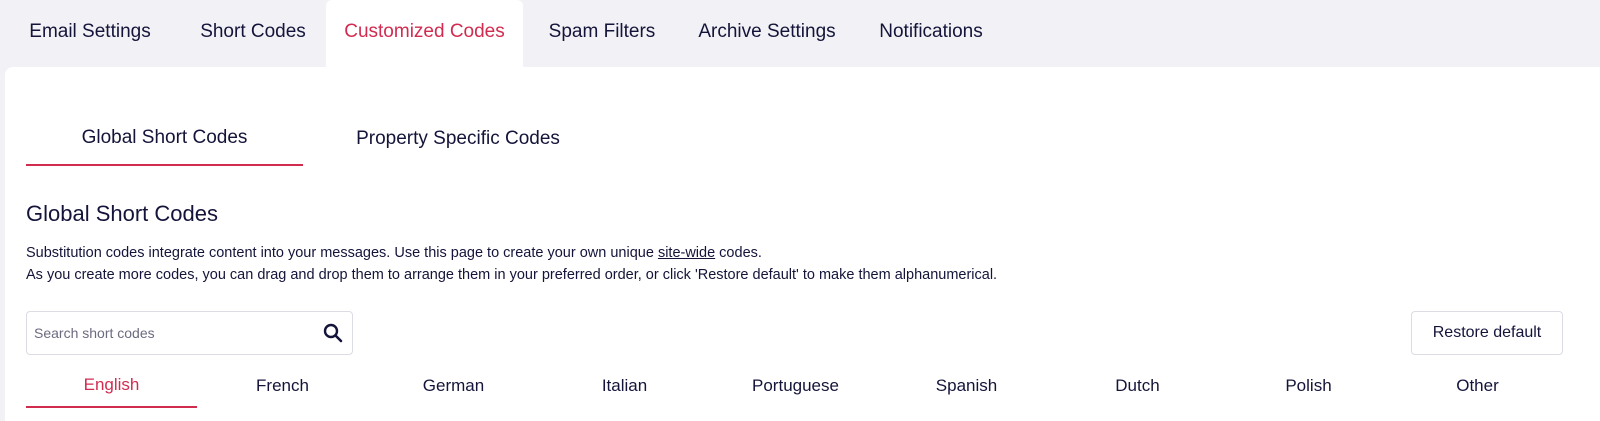 The width and height of the screenshot is (1600, 421). What do you see at coordinates (931, 33) in the screenshot?
I see `tab-notifications: Notifications` at bounding box center [931, 33].